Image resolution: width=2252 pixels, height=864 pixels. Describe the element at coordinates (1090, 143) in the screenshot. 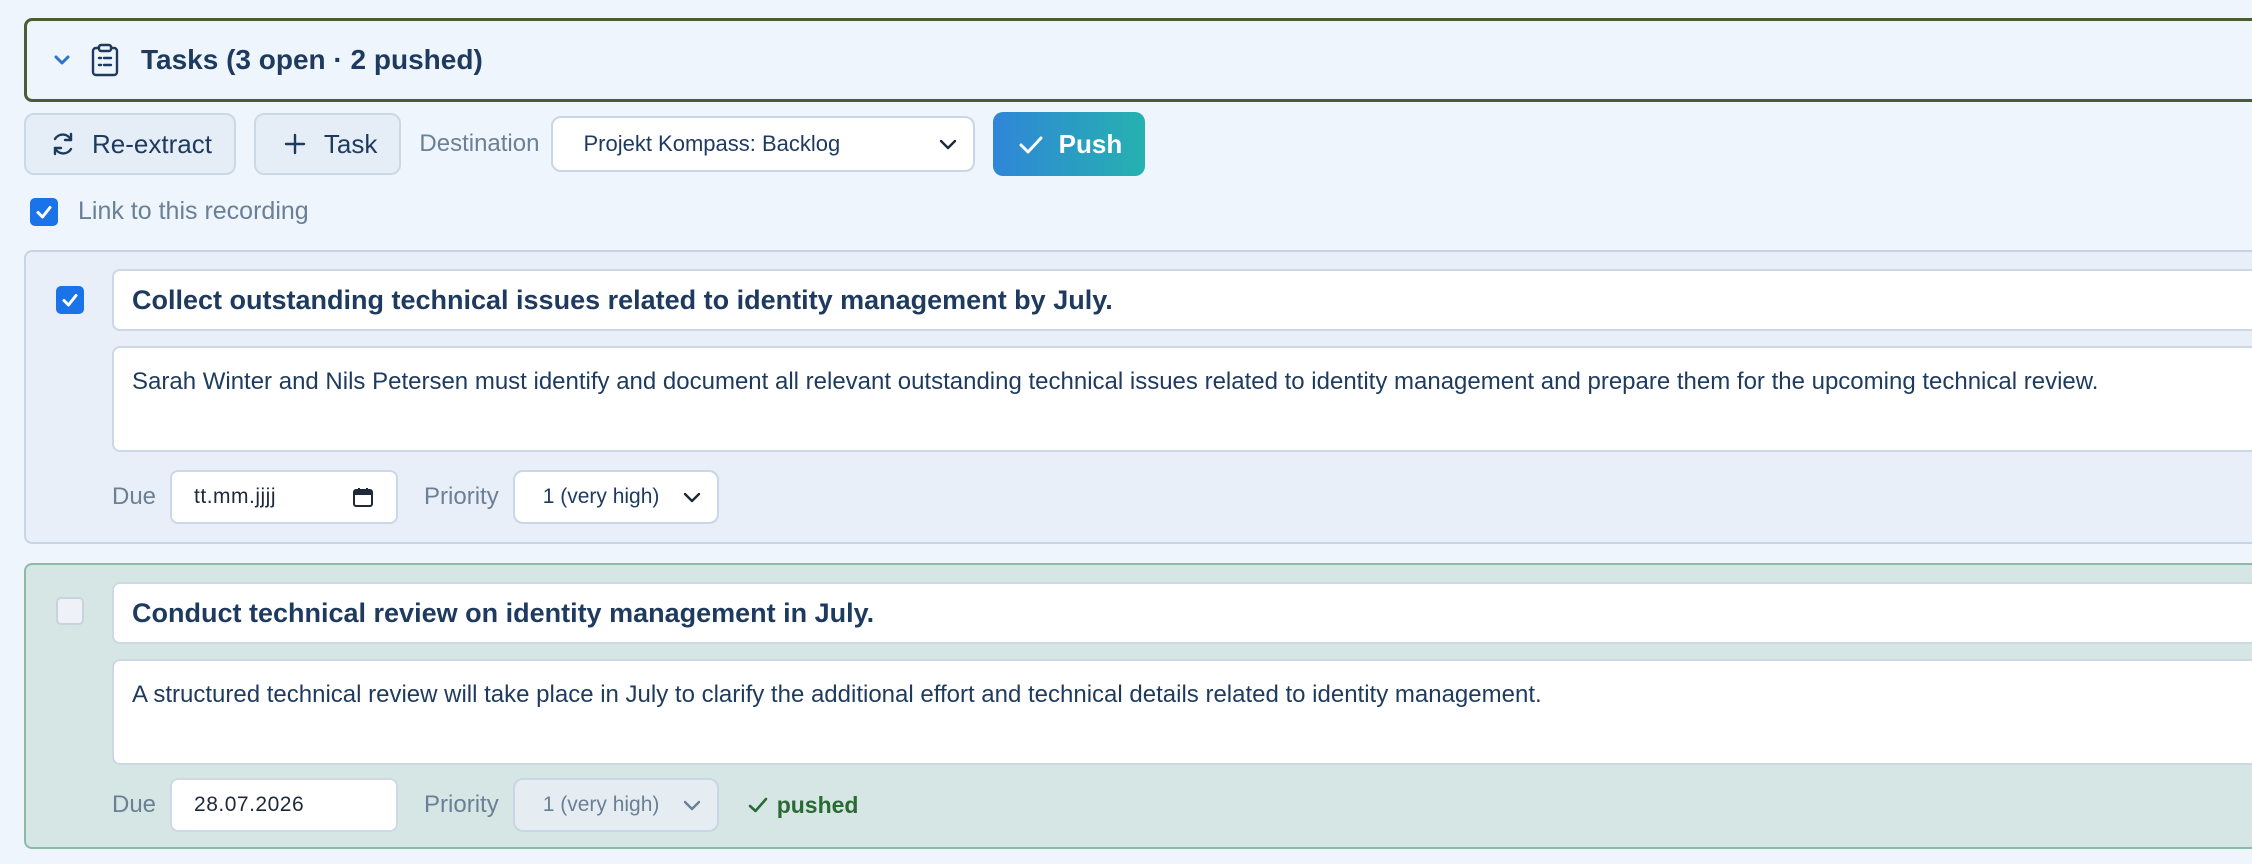

I see `push-label: Push` at that location.